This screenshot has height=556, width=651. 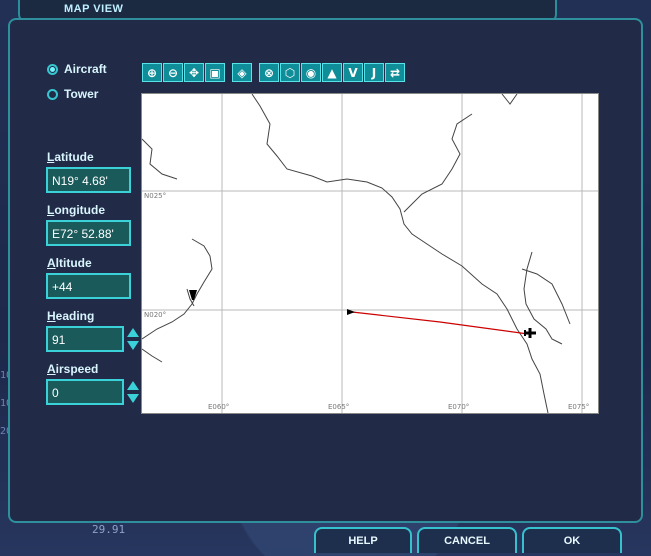 I want to click on lon-label: E070°, so click(x=458, y=407).